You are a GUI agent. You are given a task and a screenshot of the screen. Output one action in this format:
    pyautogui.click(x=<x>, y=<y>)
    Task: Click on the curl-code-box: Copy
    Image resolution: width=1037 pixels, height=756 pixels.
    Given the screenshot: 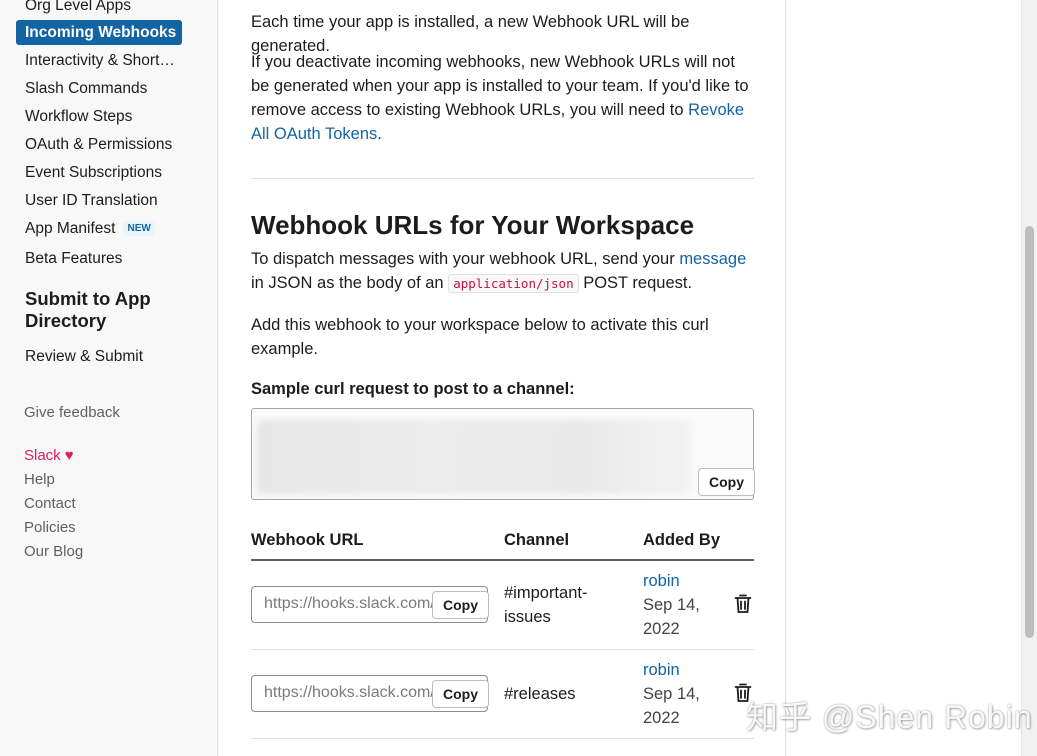 What is the action you would take?
    pyautogui.click(x=503, y=454)
    